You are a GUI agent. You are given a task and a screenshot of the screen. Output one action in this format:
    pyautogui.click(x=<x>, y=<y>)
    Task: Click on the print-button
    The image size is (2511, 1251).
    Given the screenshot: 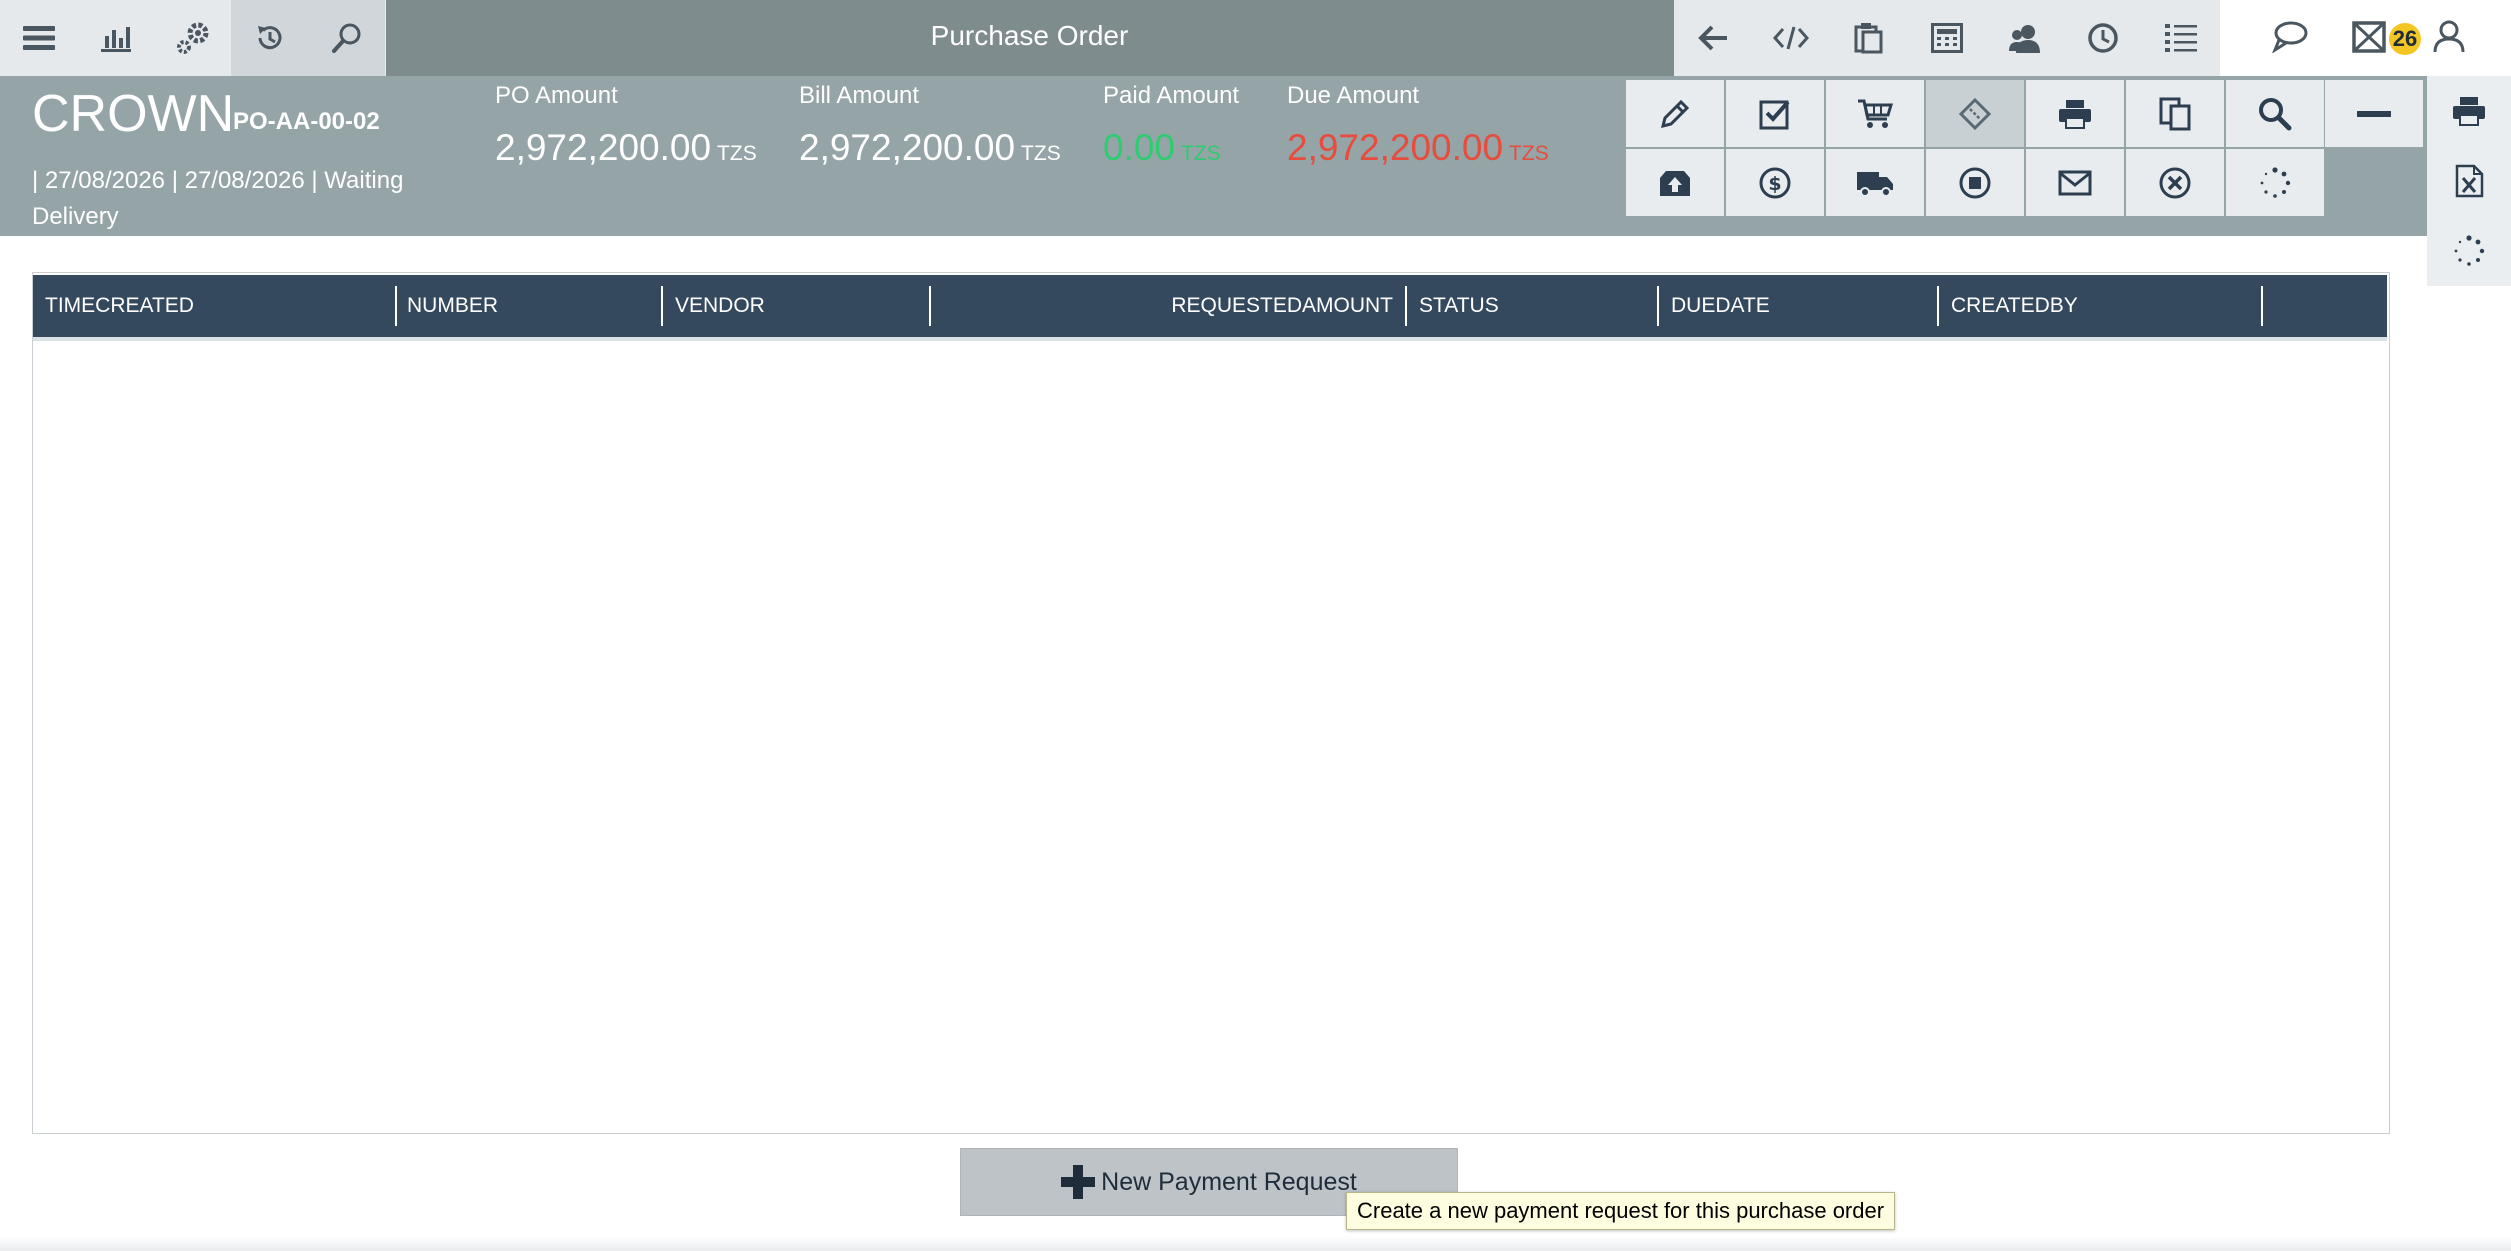 What is the action you would take?
    pyautogui.click(x=2075, y=113)
    